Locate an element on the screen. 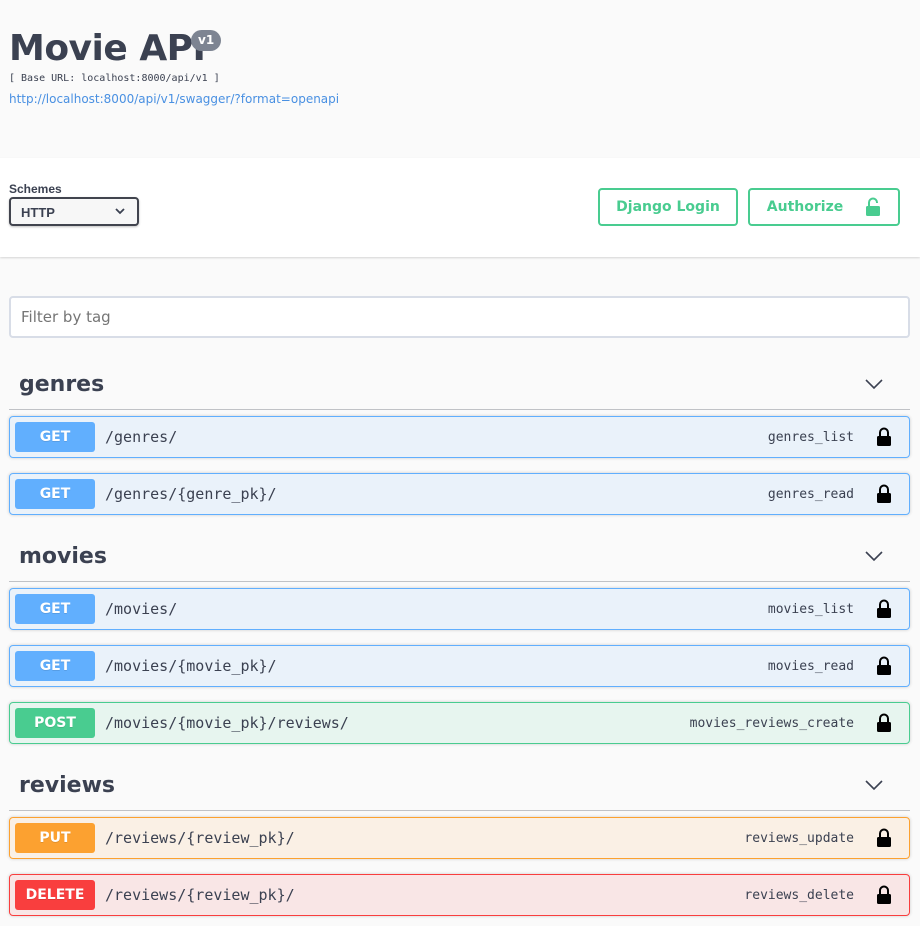  operation-row: GET /genres/{genre_pk}/ genres_read is located at coordinates (459, 494).